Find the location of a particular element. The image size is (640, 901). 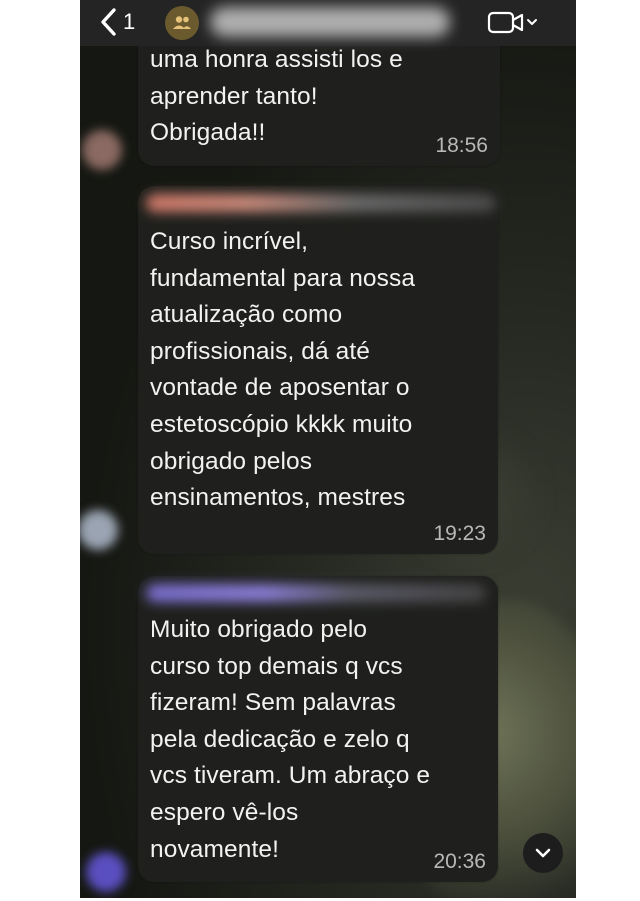

chevron-down-icon is located at coordinates (543, 853).